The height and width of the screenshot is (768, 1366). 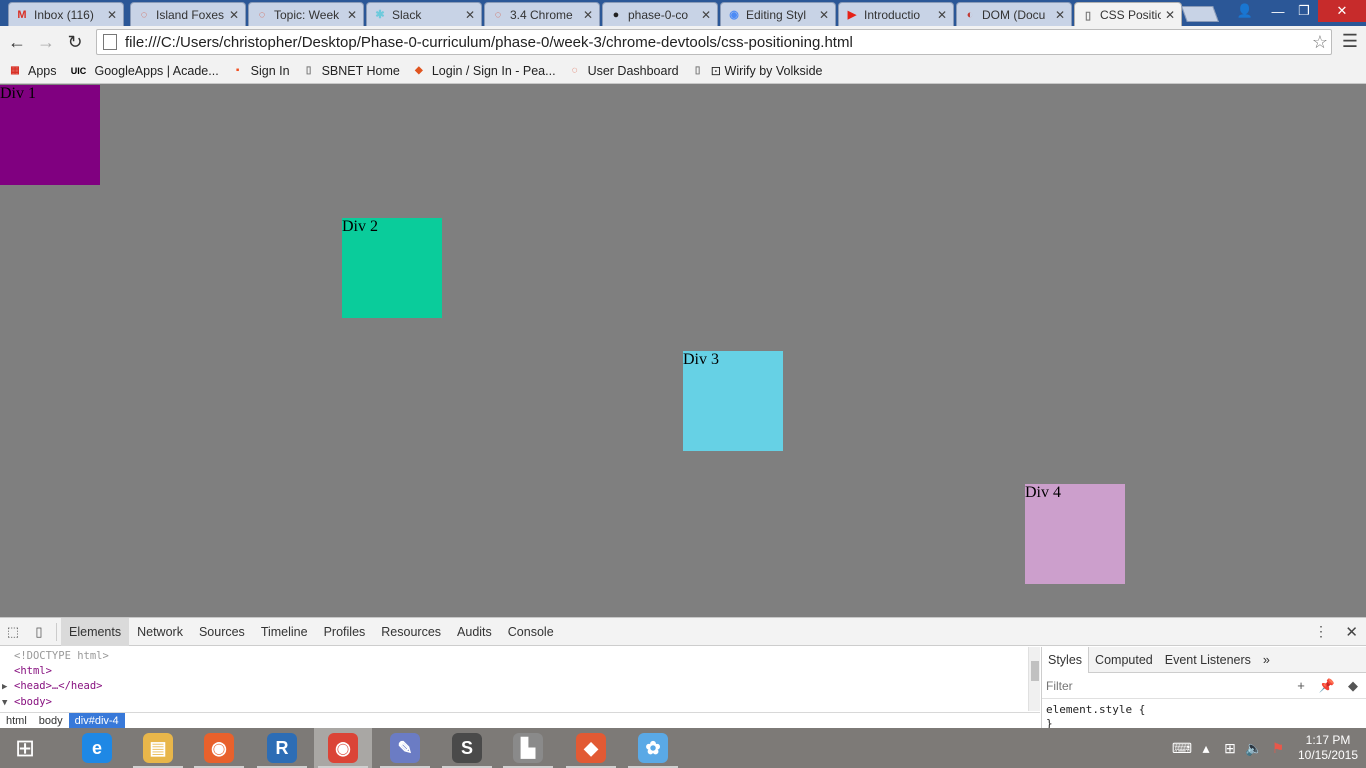 I want to click on browser-tab: M Inbox (116) ✕, so click(x=66, y=14).